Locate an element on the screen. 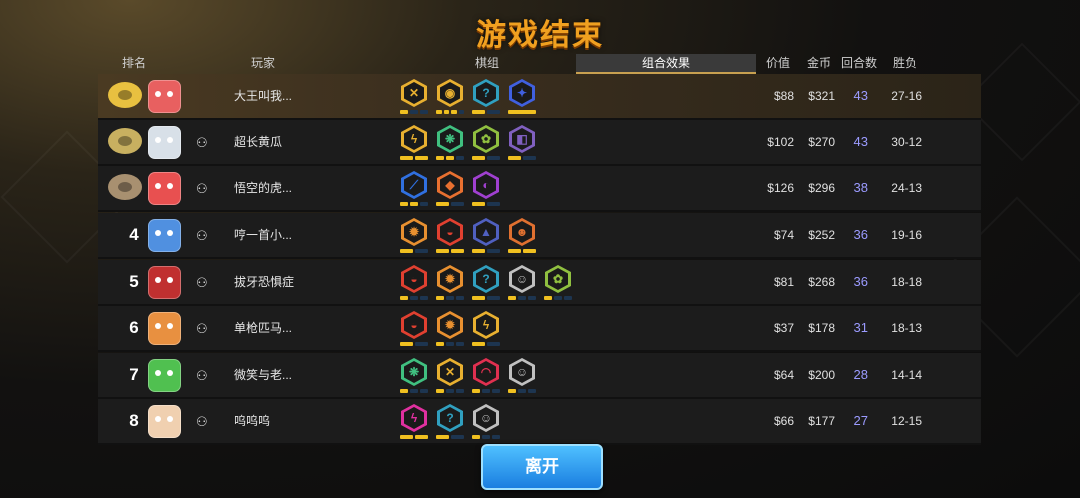 The height and width of the screenshot is (498, 1080). player-name: 超长黄瓜 is located at coordinates (258, 142).